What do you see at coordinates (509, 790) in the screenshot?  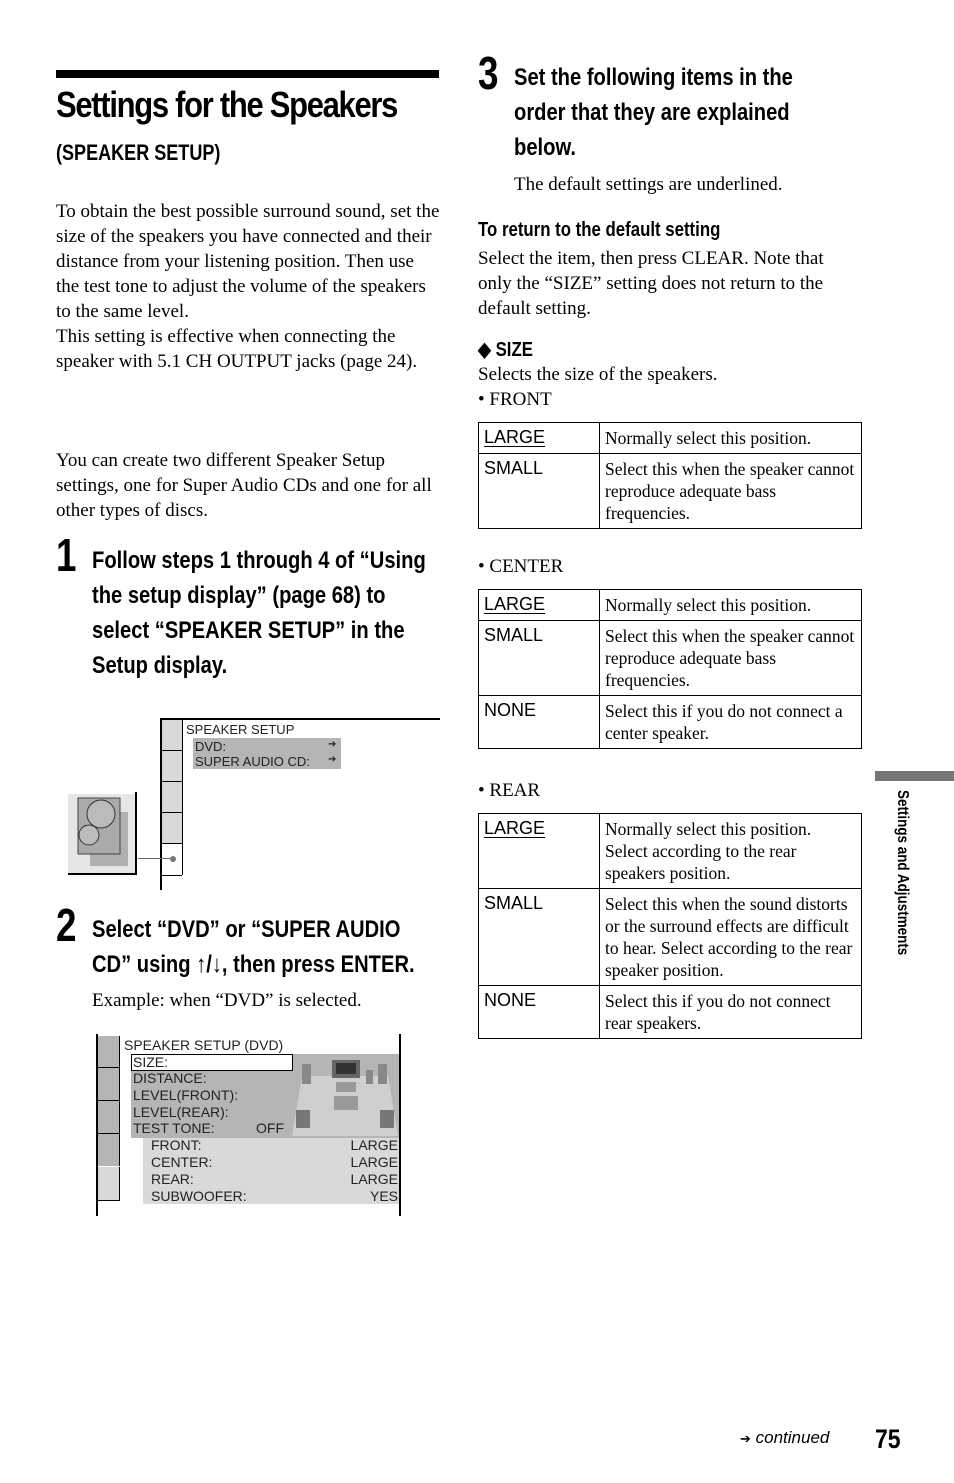 I see `rear-label: • REAR` at bounding box center [509, 790].